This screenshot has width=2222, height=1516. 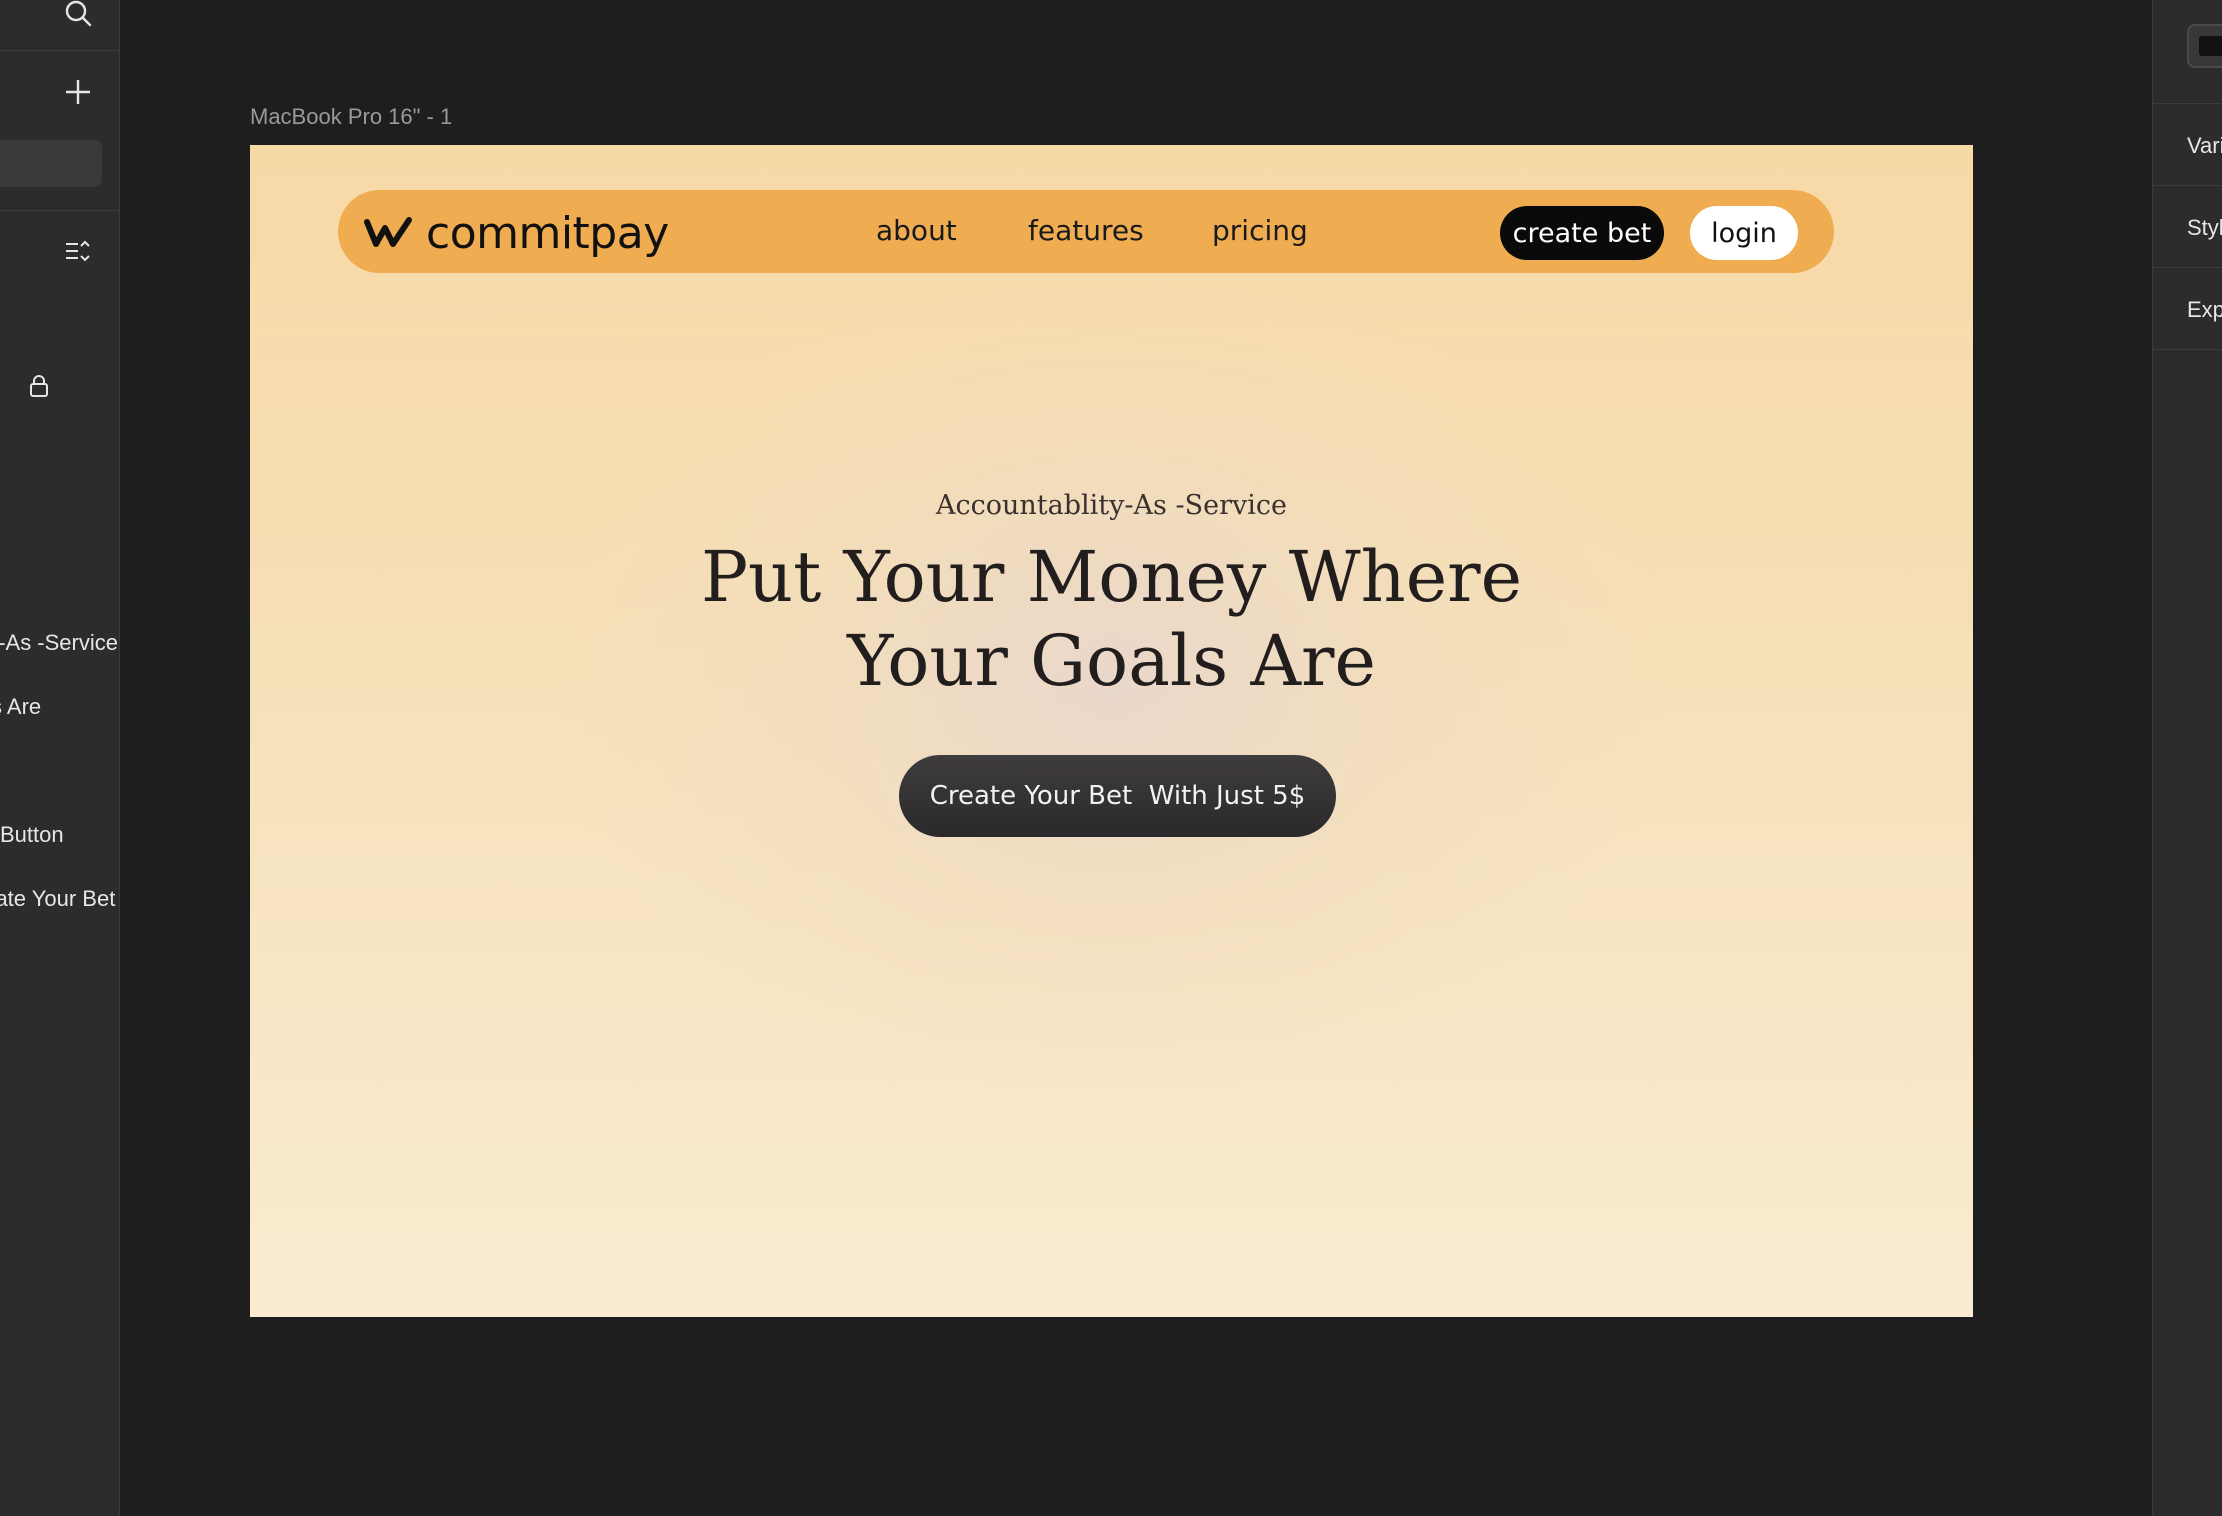 I want to click on section-export: Export, so click(x=2187, y=309).